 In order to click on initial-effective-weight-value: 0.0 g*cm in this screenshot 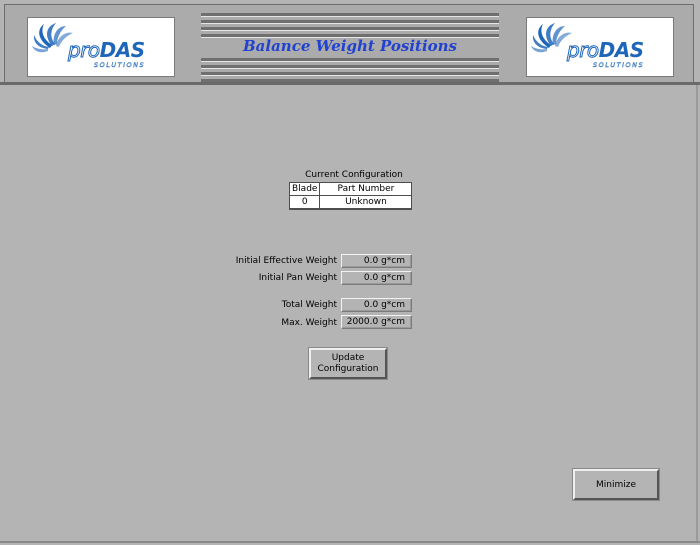, I will do `click(376, 261)`.